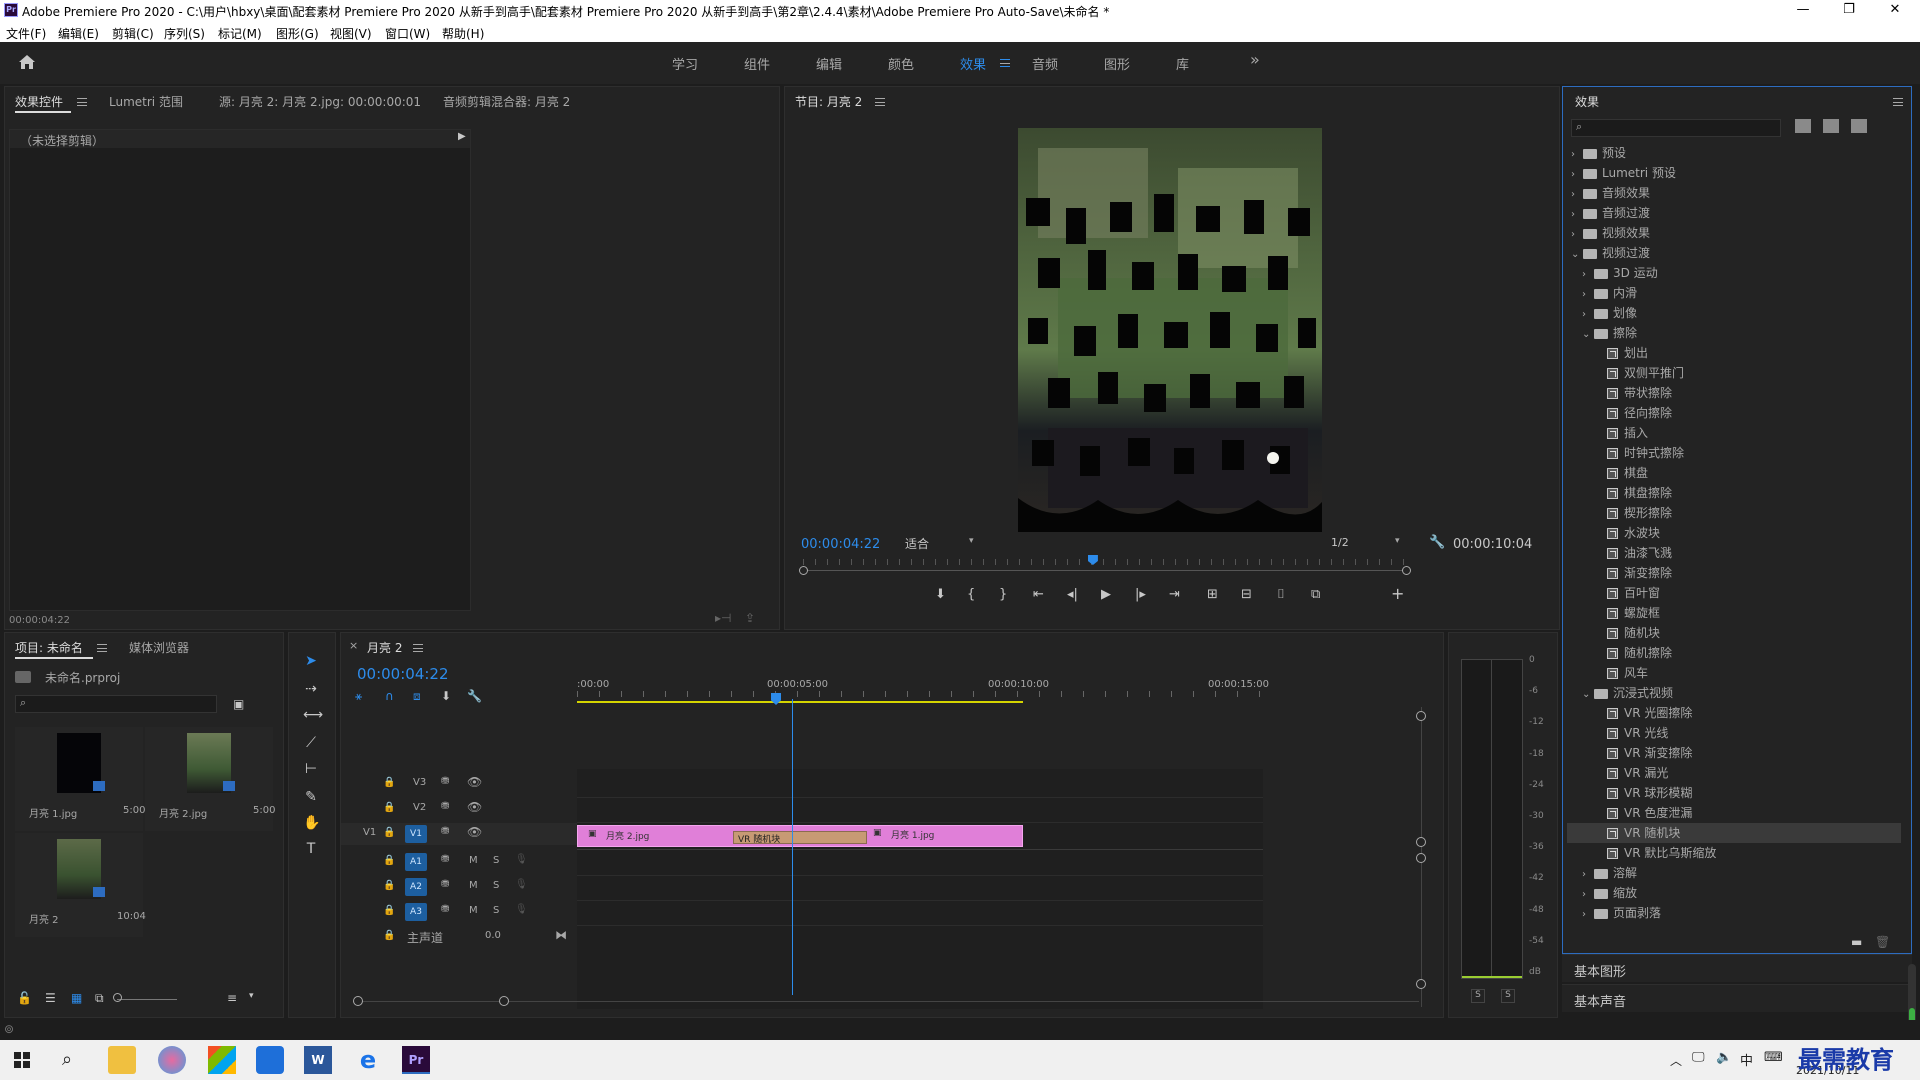 The width and height of the screenshot is (1920, 1080). I want to click on linked-selection-icon: ⧈, so click(417, 696).